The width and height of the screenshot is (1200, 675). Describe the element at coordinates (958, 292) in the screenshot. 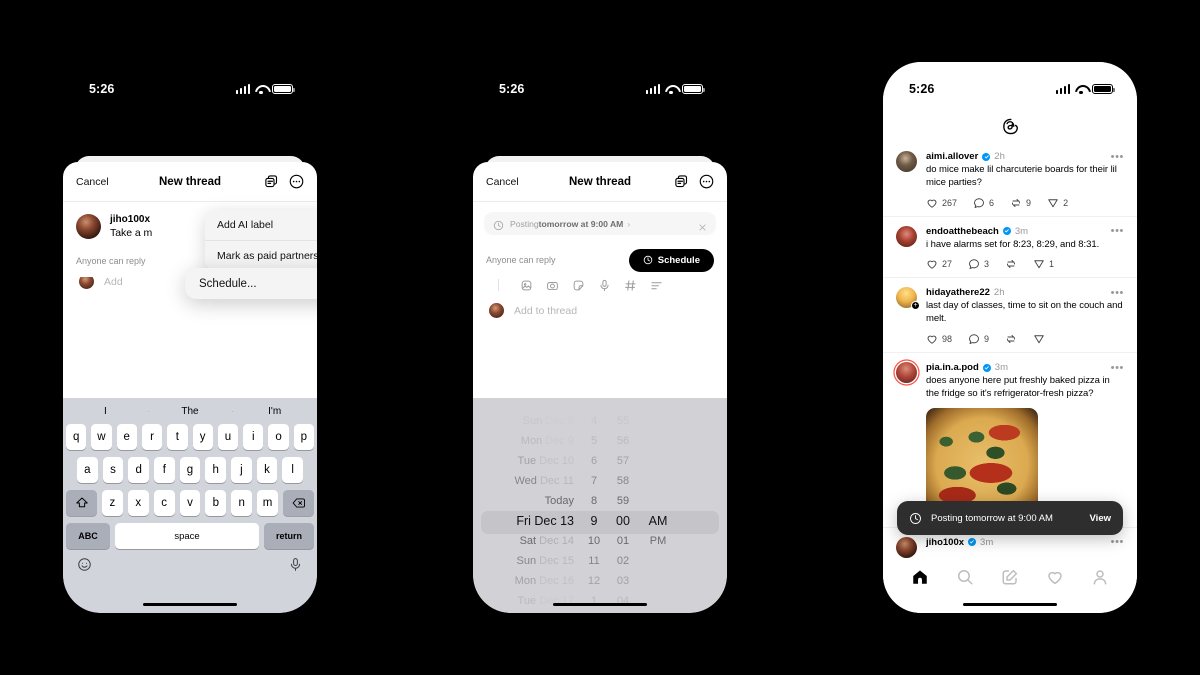

I see `post-username: hidayathere22` at that location.